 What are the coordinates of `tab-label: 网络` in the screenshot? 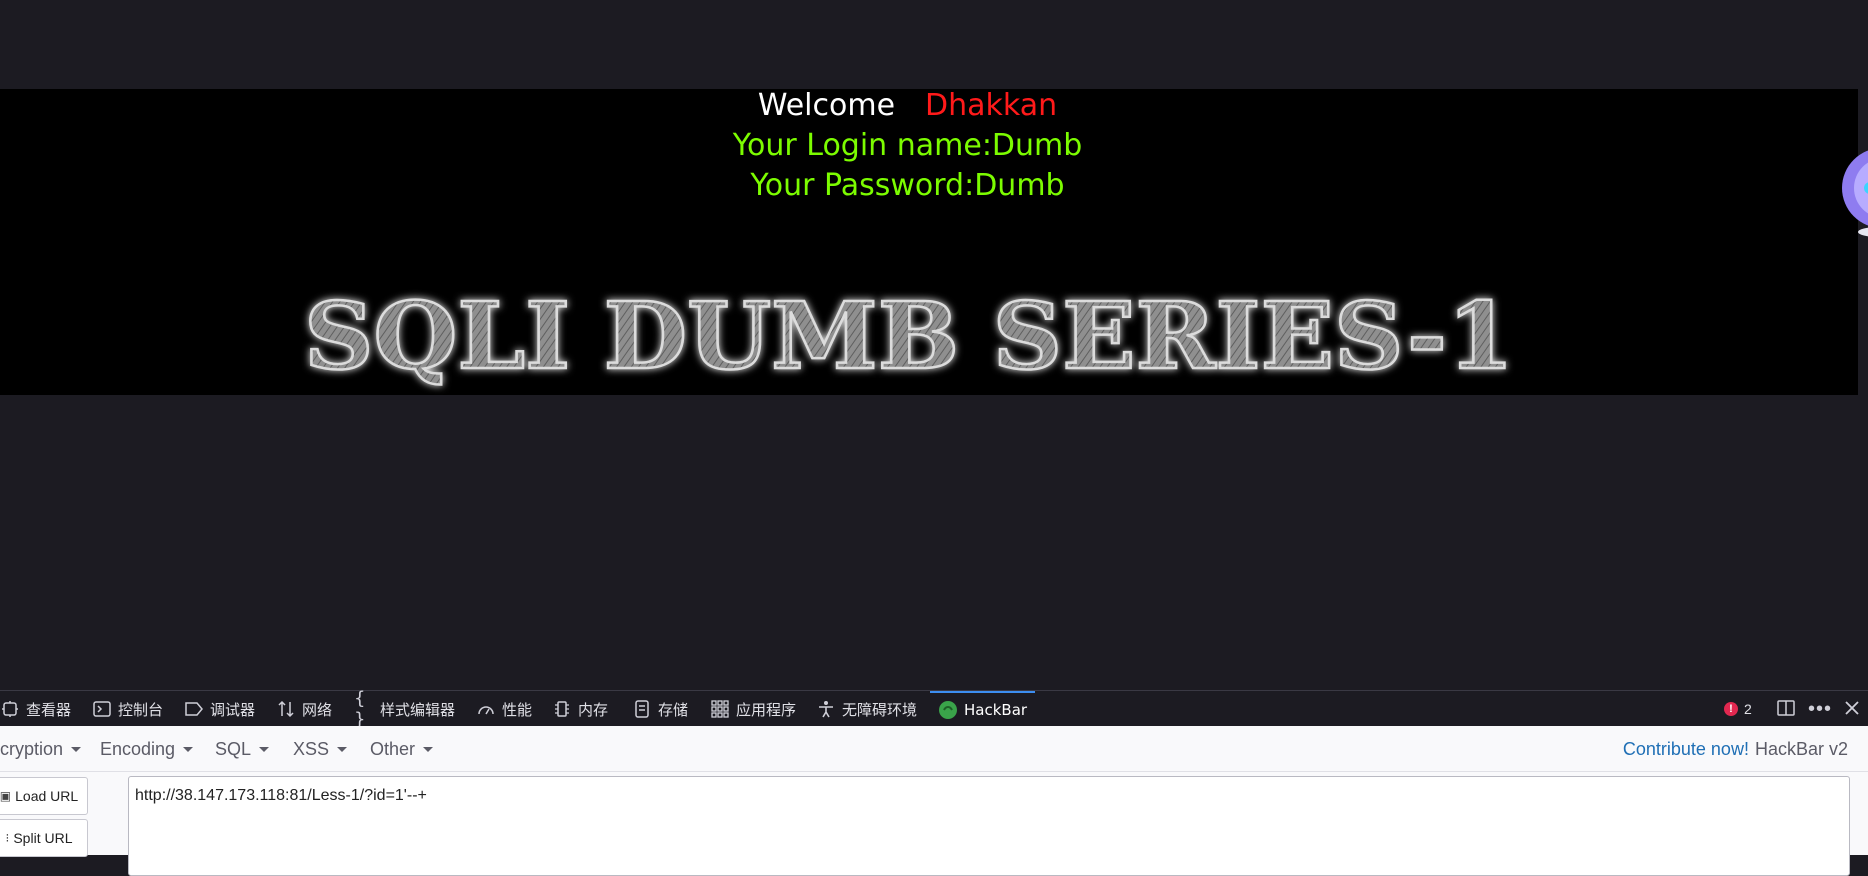 It's located at (317, 709).